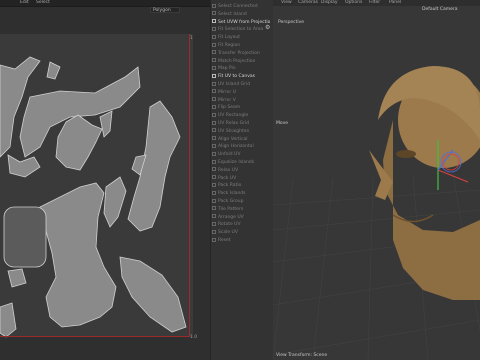 Image resolution: width=480 pixels, height=360 pixels. Describe the element at coordinates (227, 69) in the screenshot. I see `uv-command-label: Map Pin` at that location.